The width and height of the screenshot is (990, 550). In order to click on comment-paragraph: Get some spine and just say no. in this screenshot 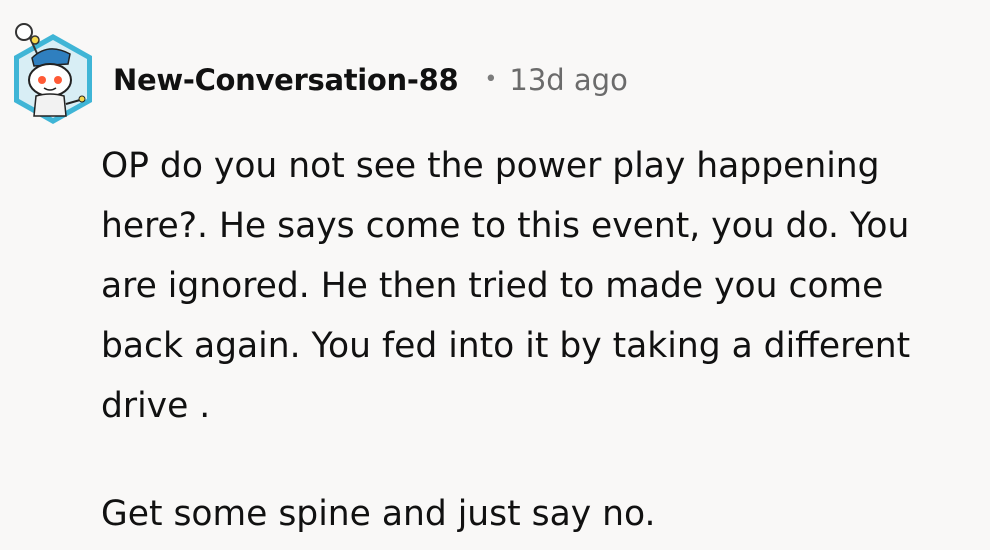, I will do `click(378, 514)`.